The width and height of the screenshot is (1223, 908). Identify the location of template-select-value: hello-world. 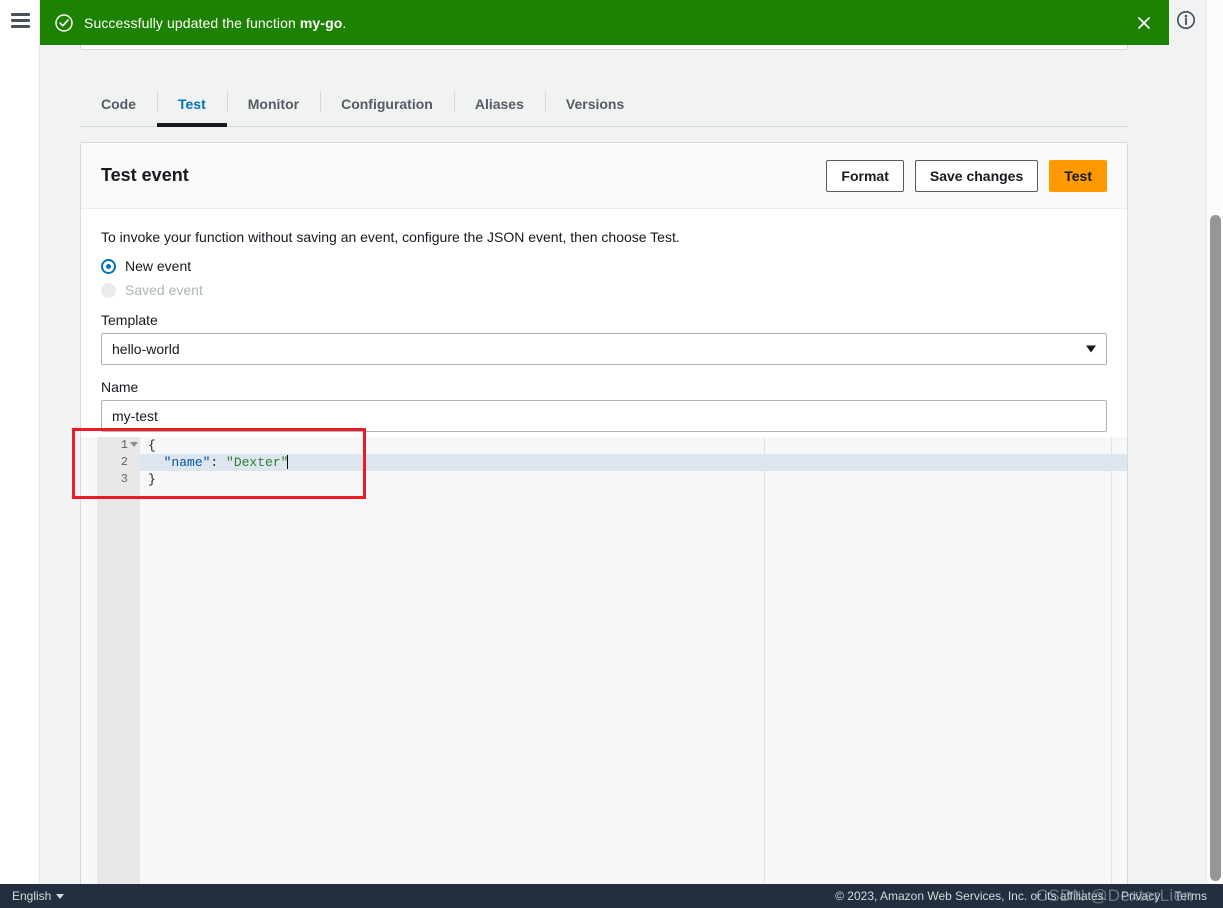
(146, 349).